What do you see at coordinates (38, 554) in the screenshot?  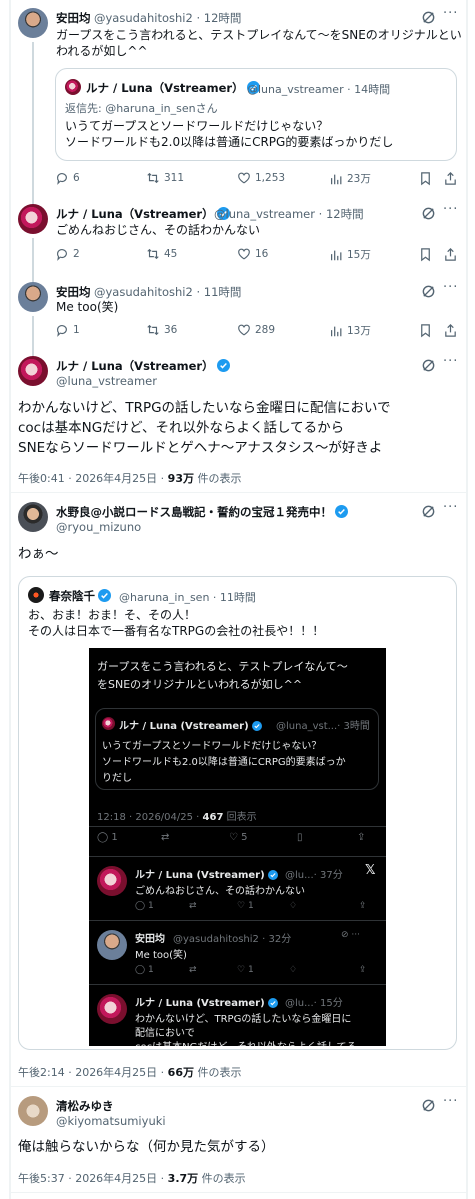 I see `tweet-text: わぁ～` at bounding box center [38, 554].